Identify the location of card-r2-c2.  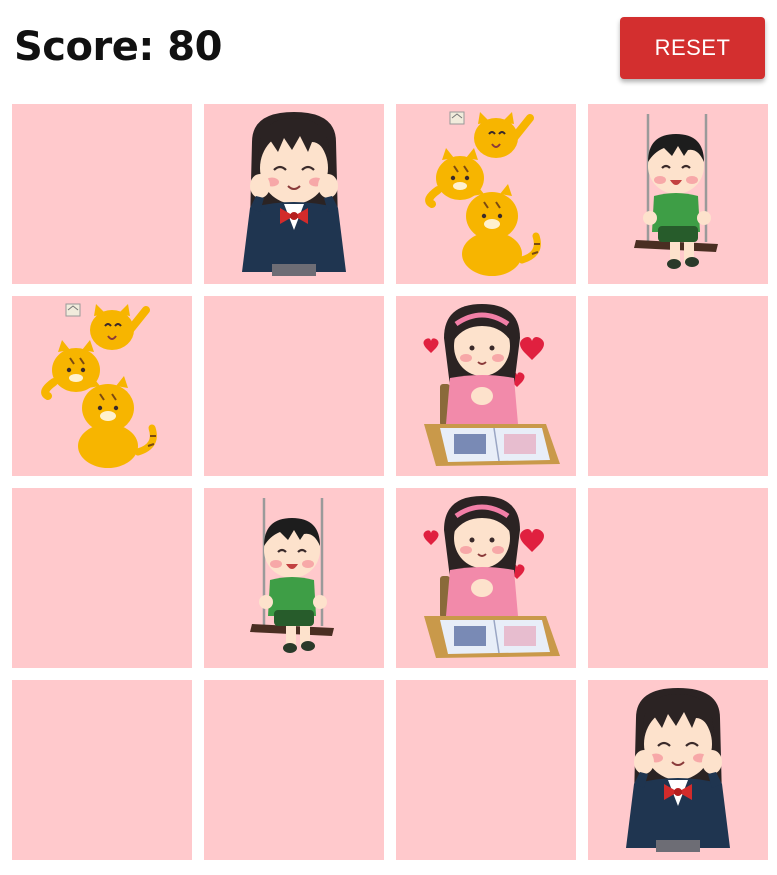
(294, 386).